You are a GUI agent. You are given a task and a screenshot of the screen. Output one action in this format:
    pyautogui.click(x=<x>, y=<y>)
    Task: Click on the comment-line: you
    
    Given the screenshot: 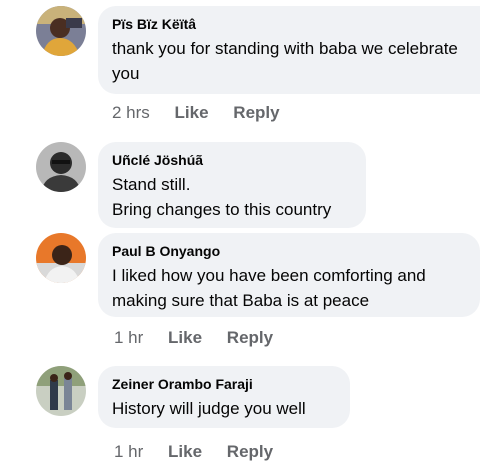 What is the action you would take?
    pyautogui.click(x=126, y=73)
    